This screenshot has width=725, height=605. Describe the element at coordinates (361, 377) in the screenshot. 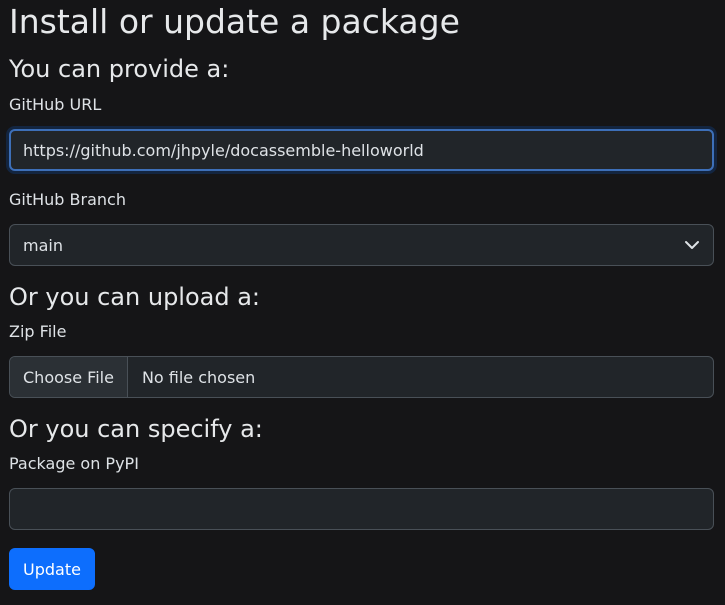

I see `zip-file-input: Choose File No file chosen` at that location.